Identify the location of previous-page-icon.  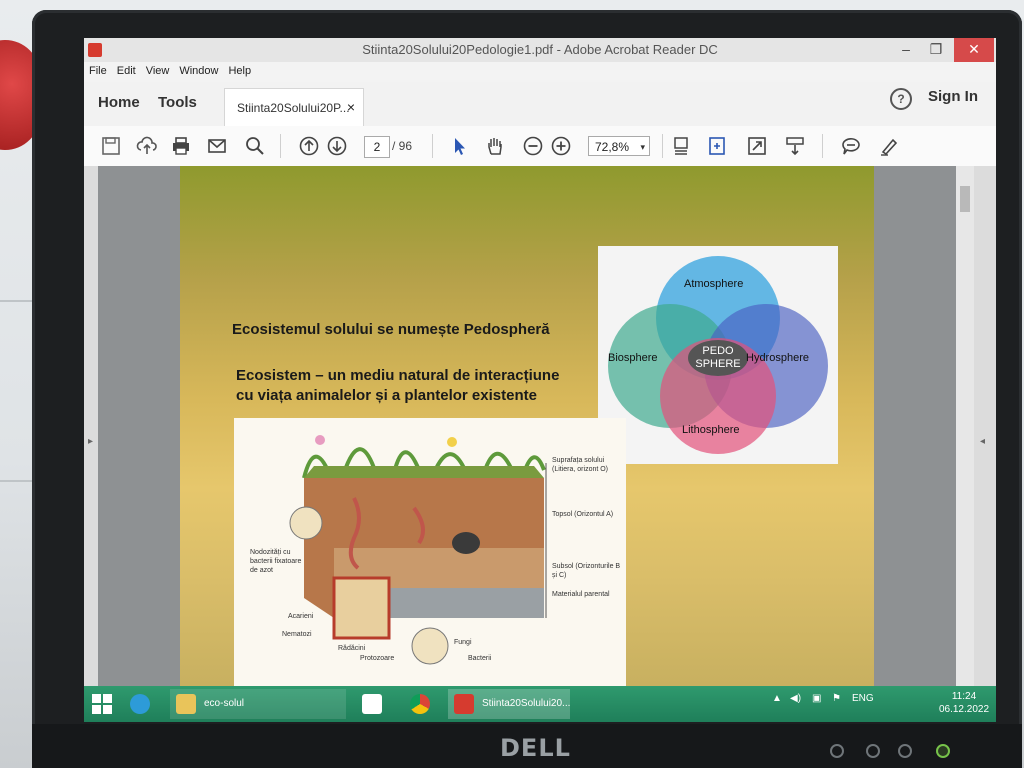
(309, 146).